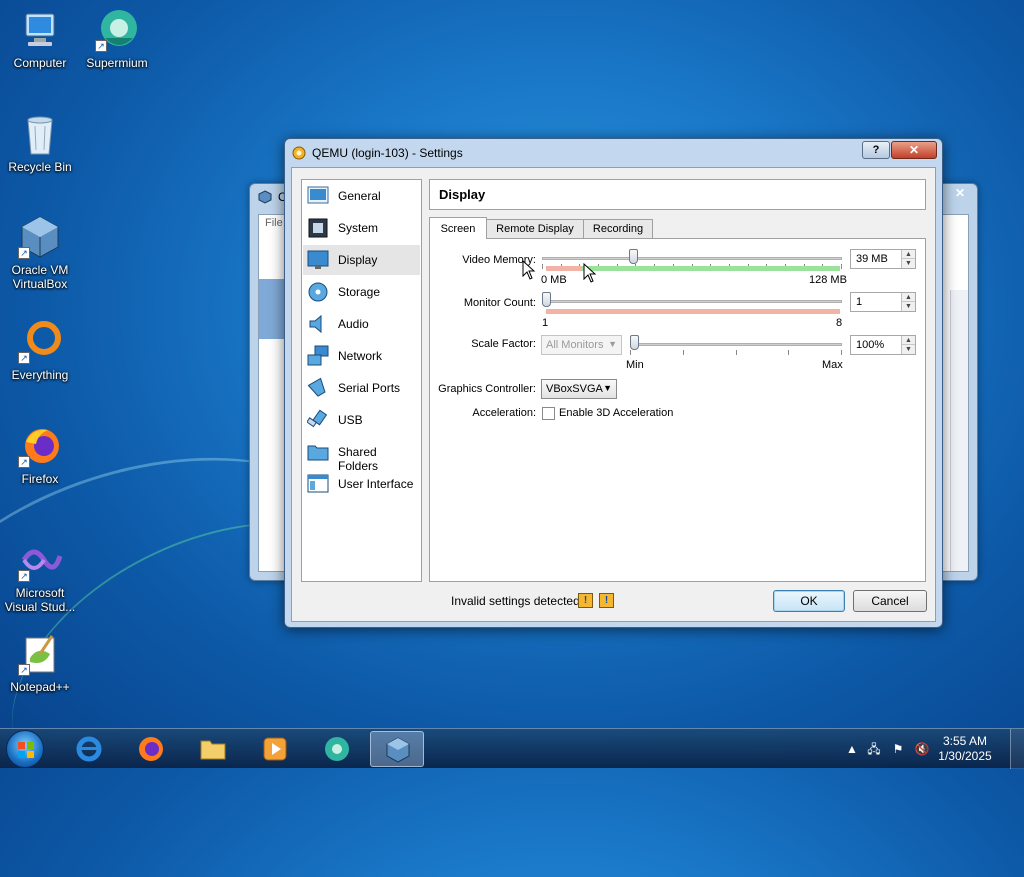  What do you see at coordinates (40, 654) in the screenshot?
I see `notepadpp-icon: ↗` at bounding box center [40, 654].